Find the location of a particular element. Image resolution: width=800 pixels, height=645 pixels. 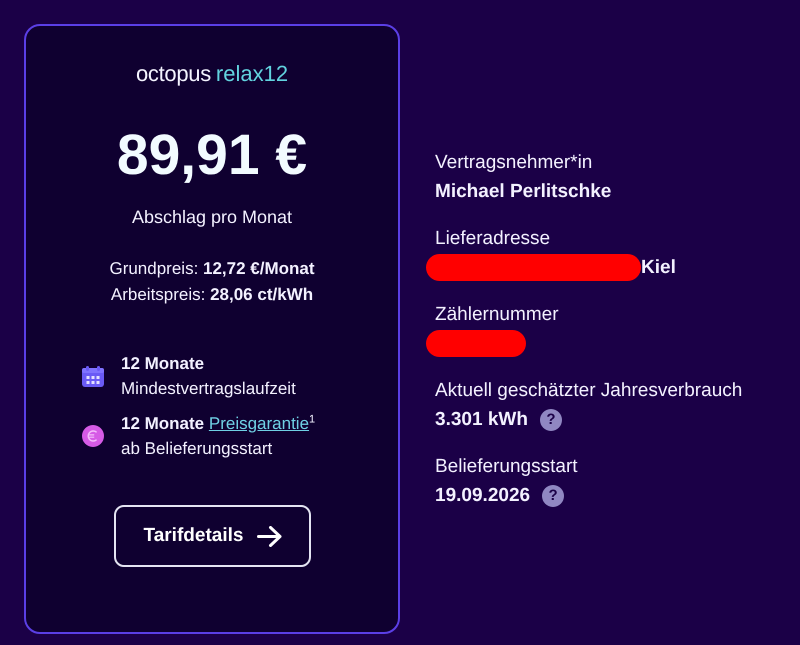

field-value: 19.09.2026 is located at coordinates (482, 496).